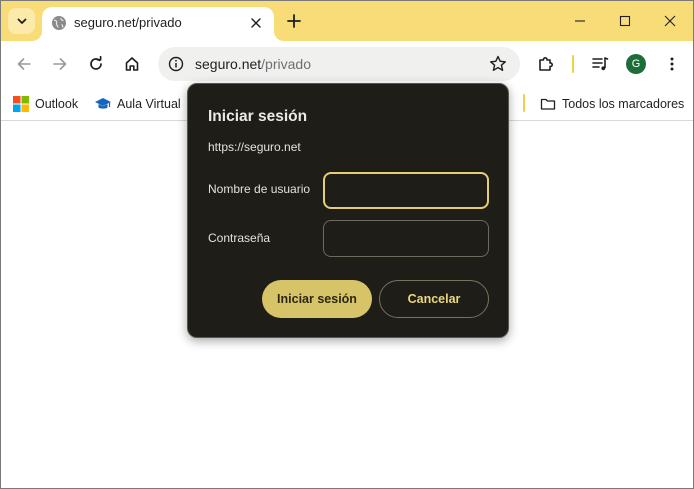 This screenshot has height=489, width=694. I want to click on maximize-icon, so click(625, 21).